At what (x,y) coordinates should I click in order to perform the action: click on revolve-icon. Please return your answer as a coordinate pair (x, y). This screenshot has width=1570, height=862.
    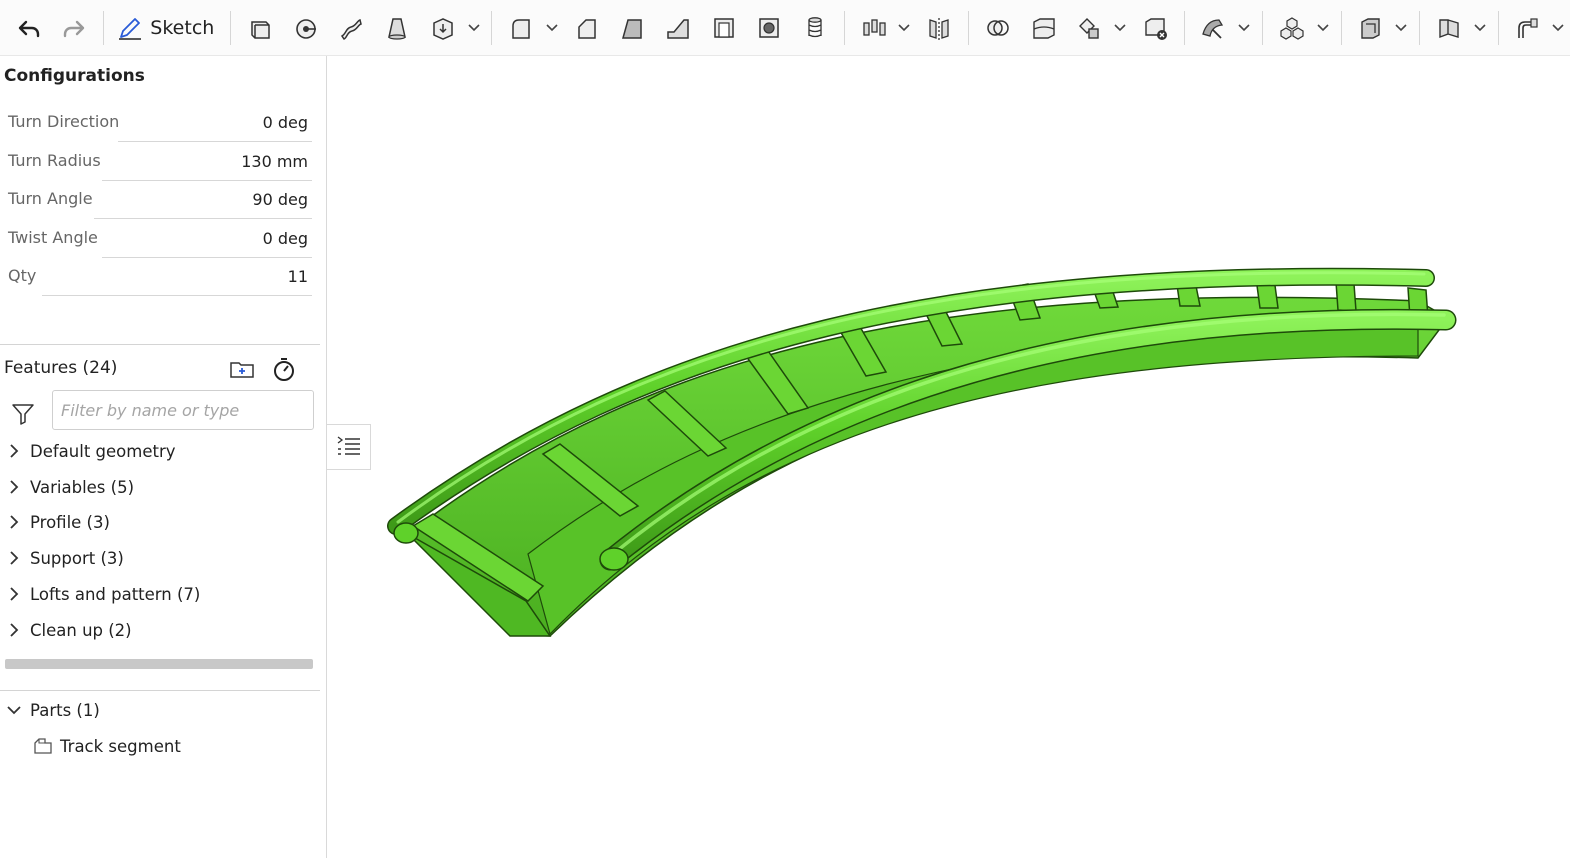
    Looking at the image, I should click on (305, 28).